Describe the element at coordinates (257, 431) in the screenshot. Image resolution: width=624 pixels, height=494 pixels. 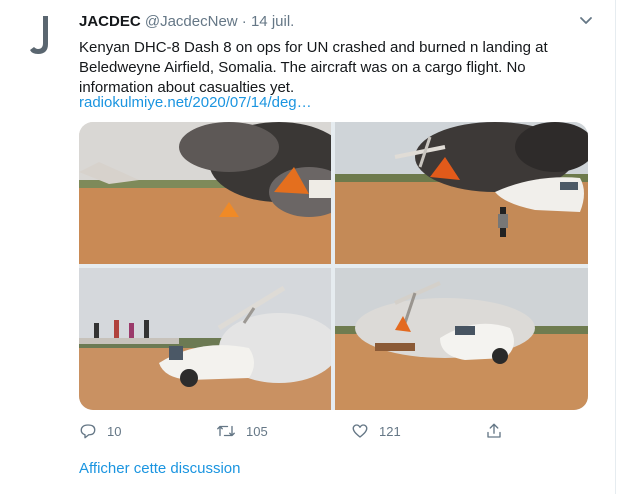
I see `retweet-count: 105` at that location.